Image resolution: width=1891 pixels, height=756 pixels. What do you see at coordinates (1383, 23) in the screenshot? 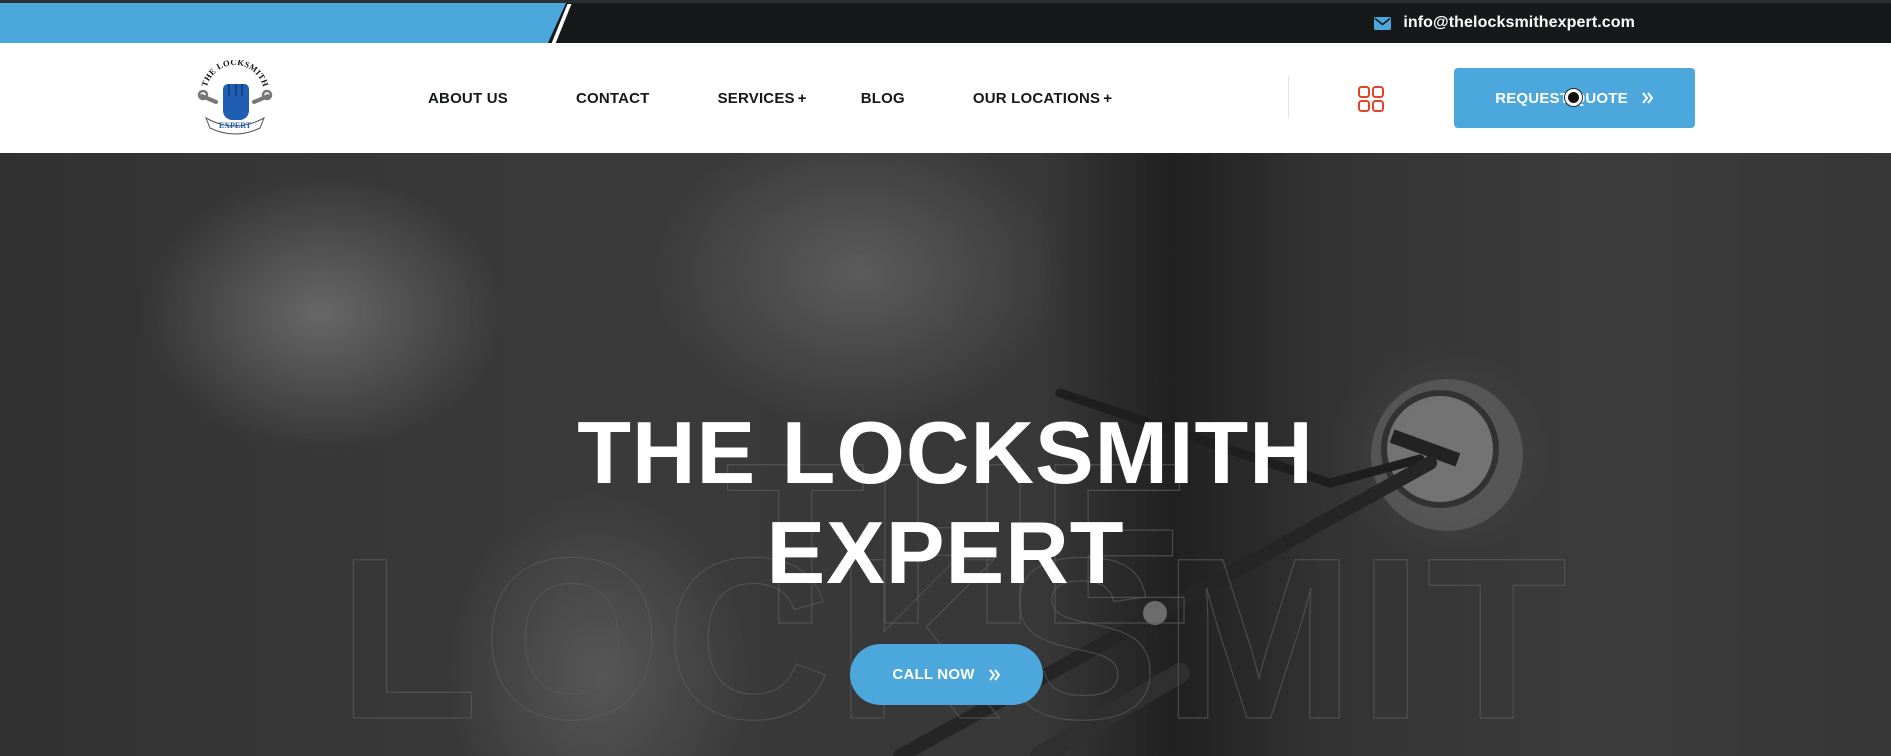
I see `envelope-icon` at bounding box center [1383, 23].